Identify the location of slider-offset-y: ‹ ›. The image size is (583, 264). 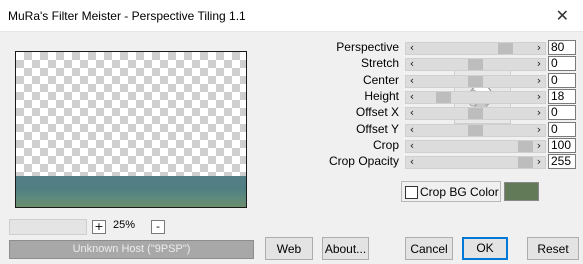
(475, 130).